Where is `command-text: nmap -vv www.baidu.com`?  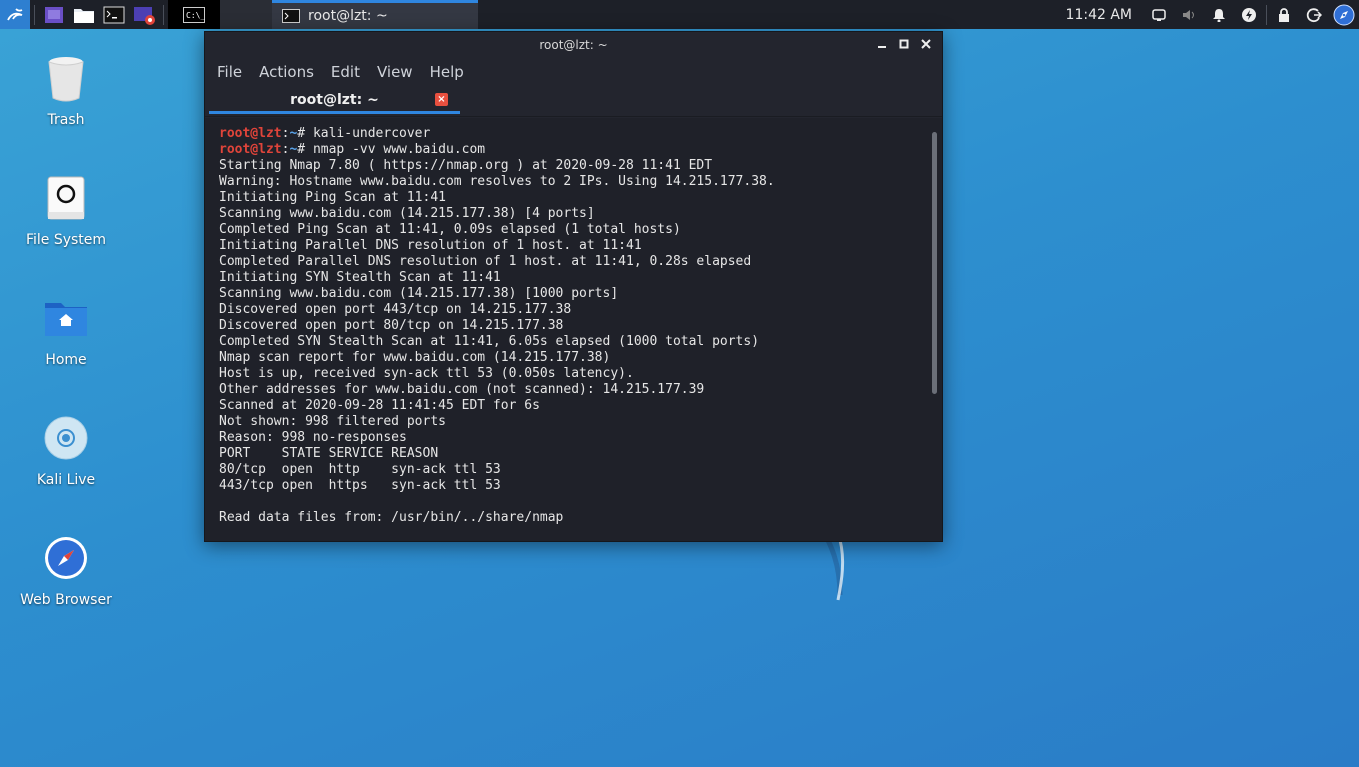 command-text: nmap -vv www.baidu.com is located at coordinates (399, 149).